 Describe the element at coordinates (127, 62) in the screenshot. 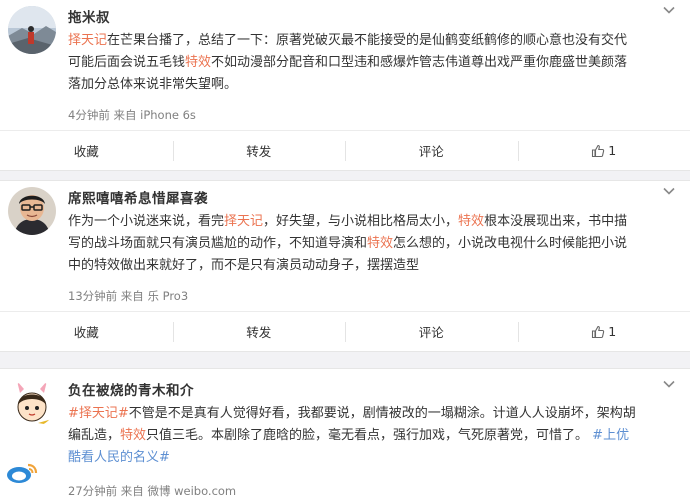

I see `post-text-segment: 可能后面会说五毛钱` at that location.